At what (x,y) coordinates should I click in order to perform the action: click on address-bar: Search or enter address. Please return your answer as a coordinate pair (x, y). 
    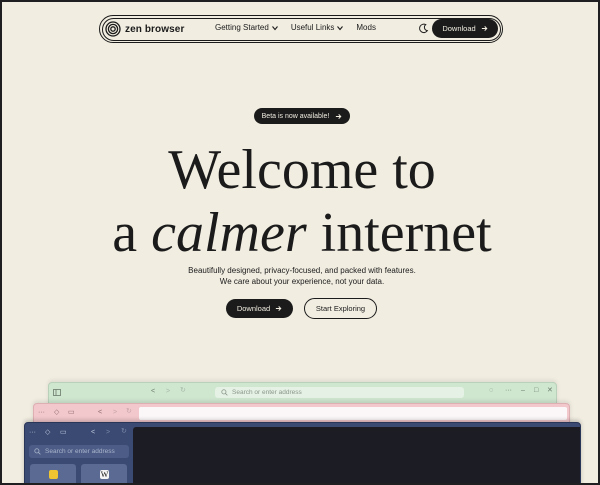
    Looking at the image, I should click on (339, 392).